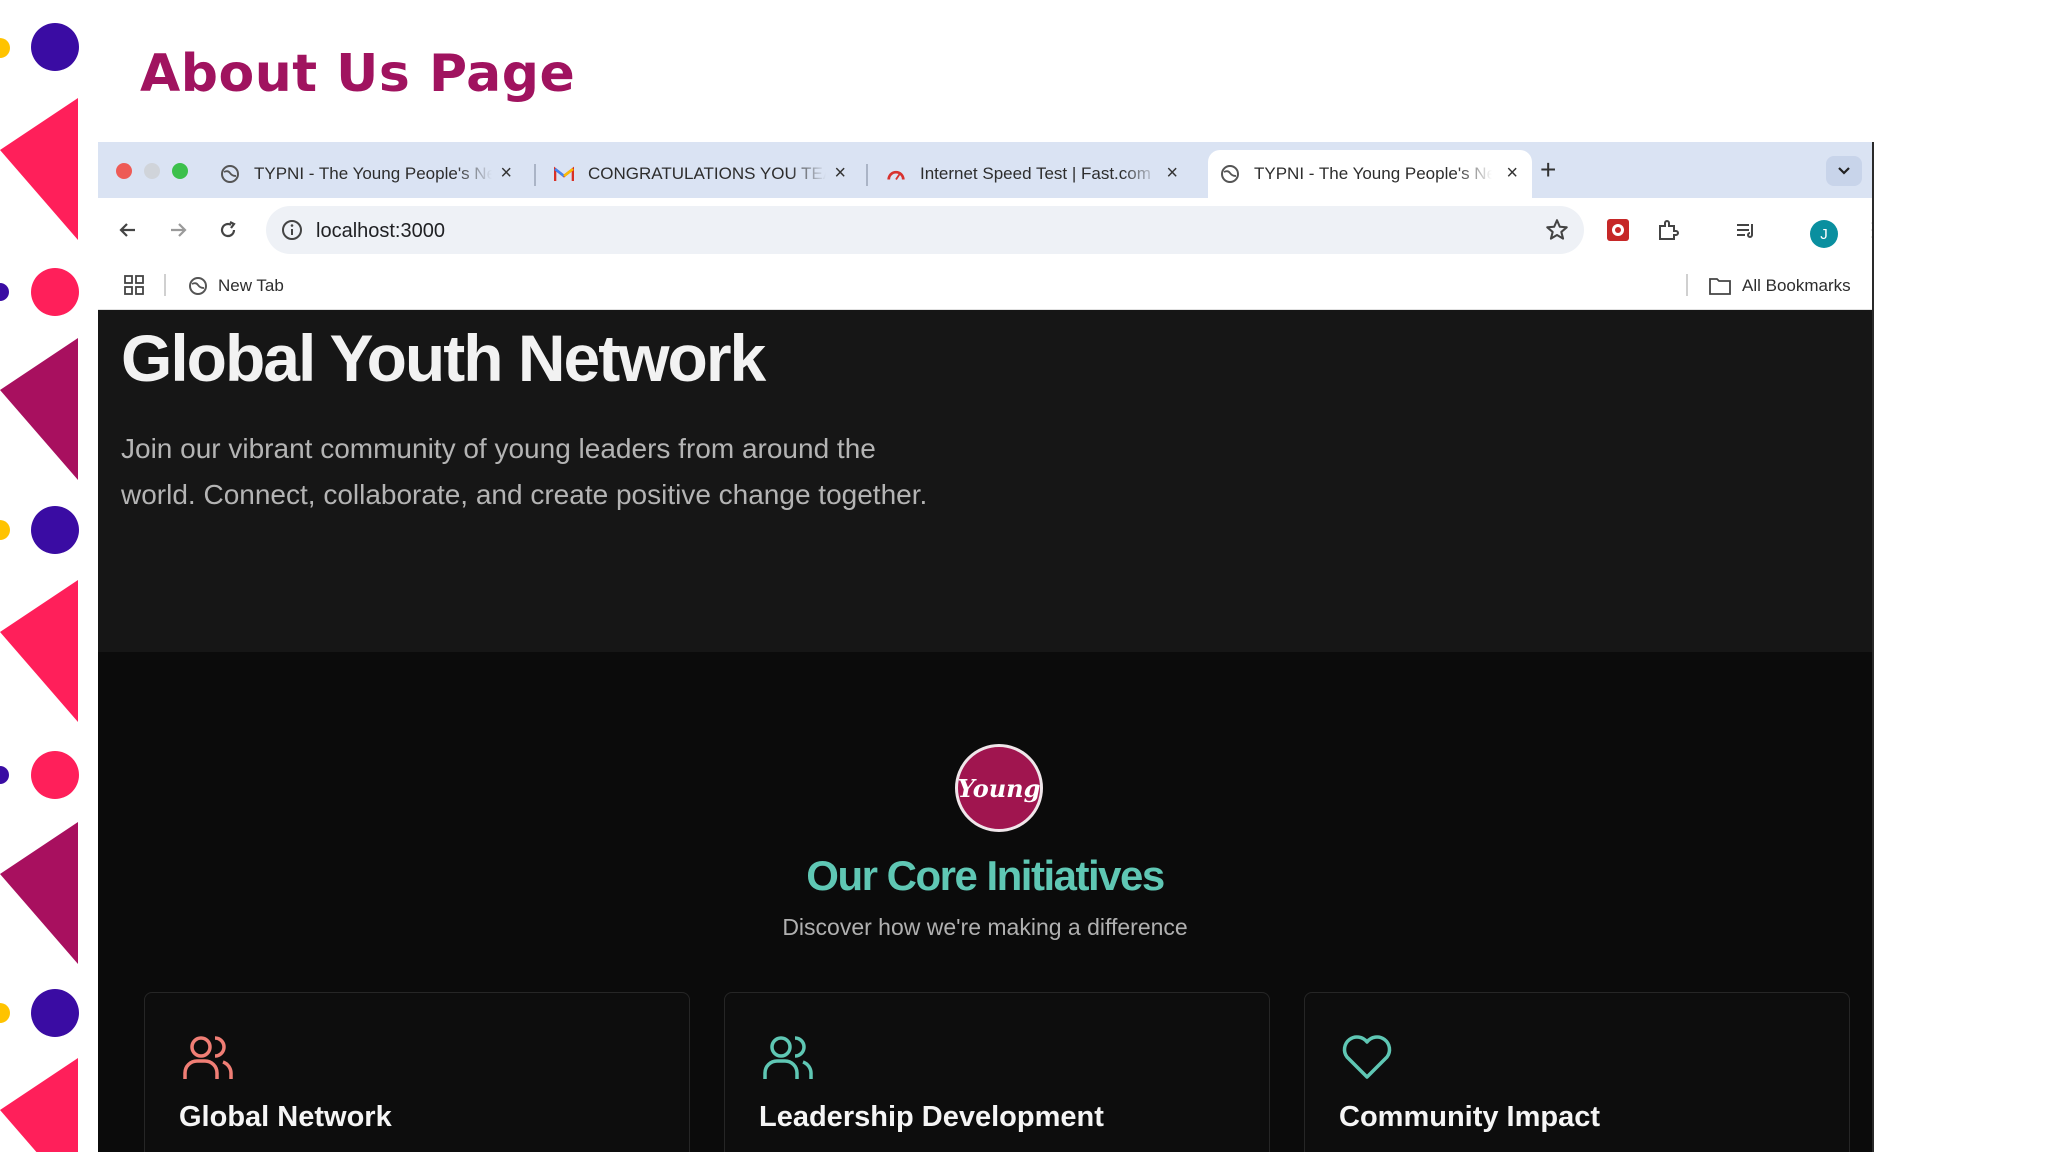  What do you see at coordinates (1367, 1057) in the screenshot?
I see `heart-icon` at bounding box center [1367, 1057].